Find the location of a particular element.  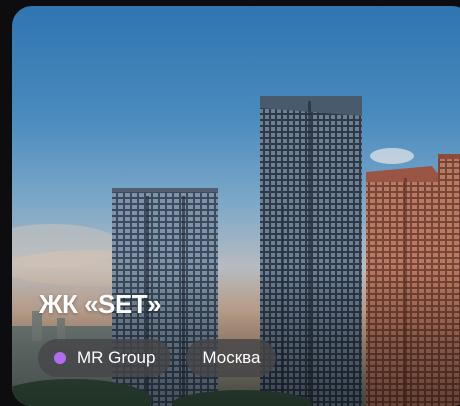

tag-list: MR Group Москва is located at coordinates (157, 358).